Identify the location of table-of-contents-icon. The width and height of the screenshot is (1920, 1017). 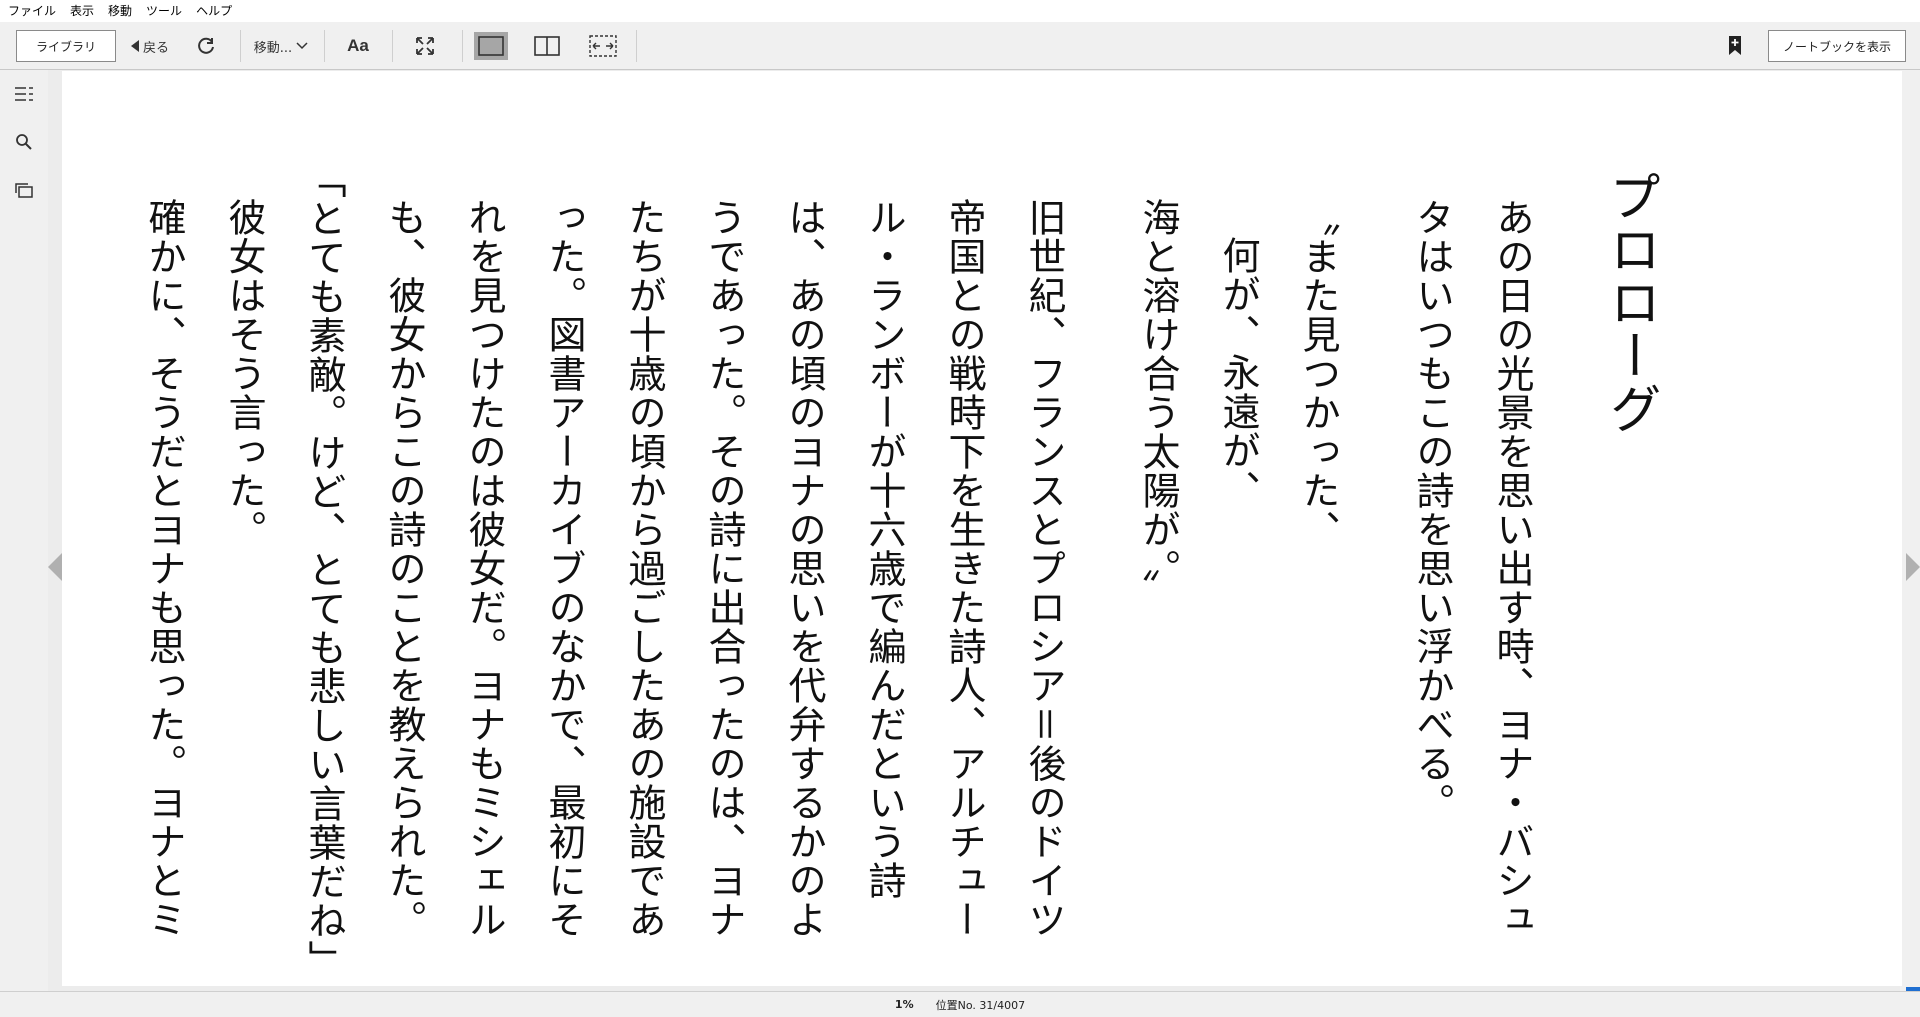
(24, 94).